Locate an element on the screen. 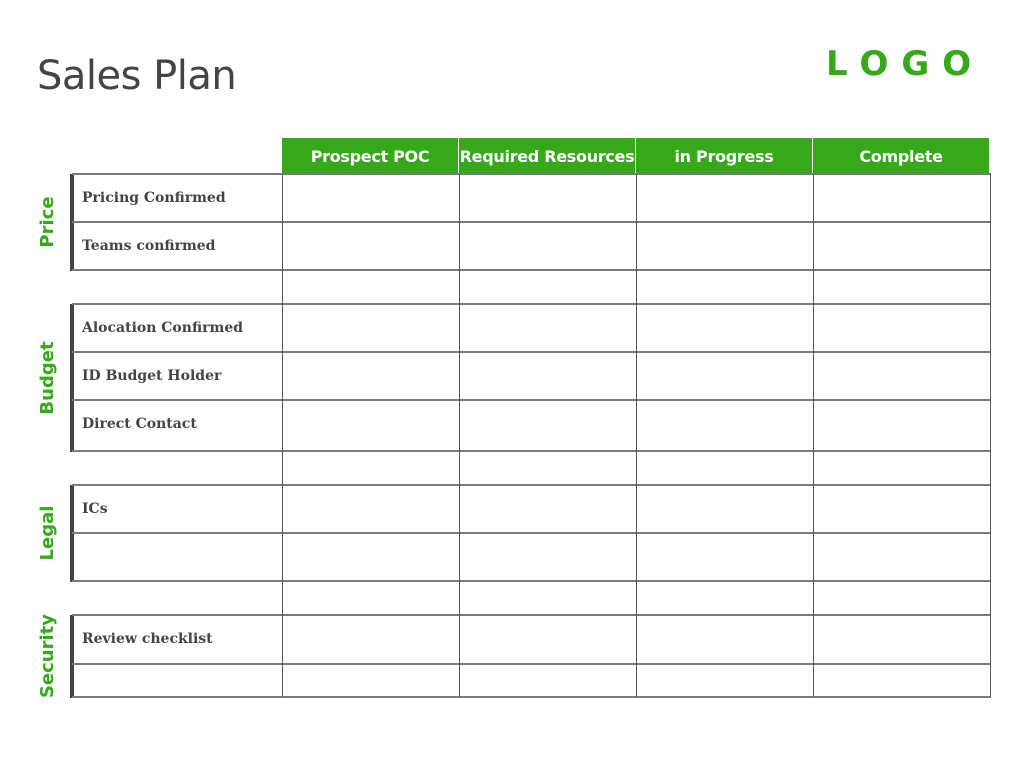 The height and width of the screenshot is (764, 1024). section-label: Security is located at coordinates (47, 656).